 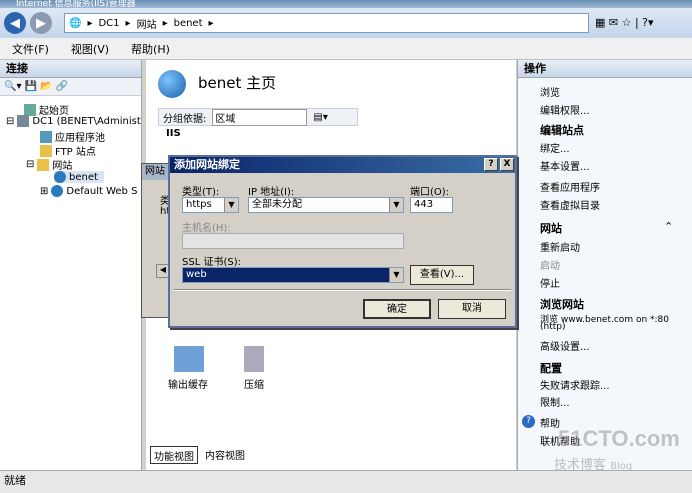 What do you see at coordinates (41, 23) in the screenshot?
I see `forward-button: ▶` at bounding box center [41, 23].